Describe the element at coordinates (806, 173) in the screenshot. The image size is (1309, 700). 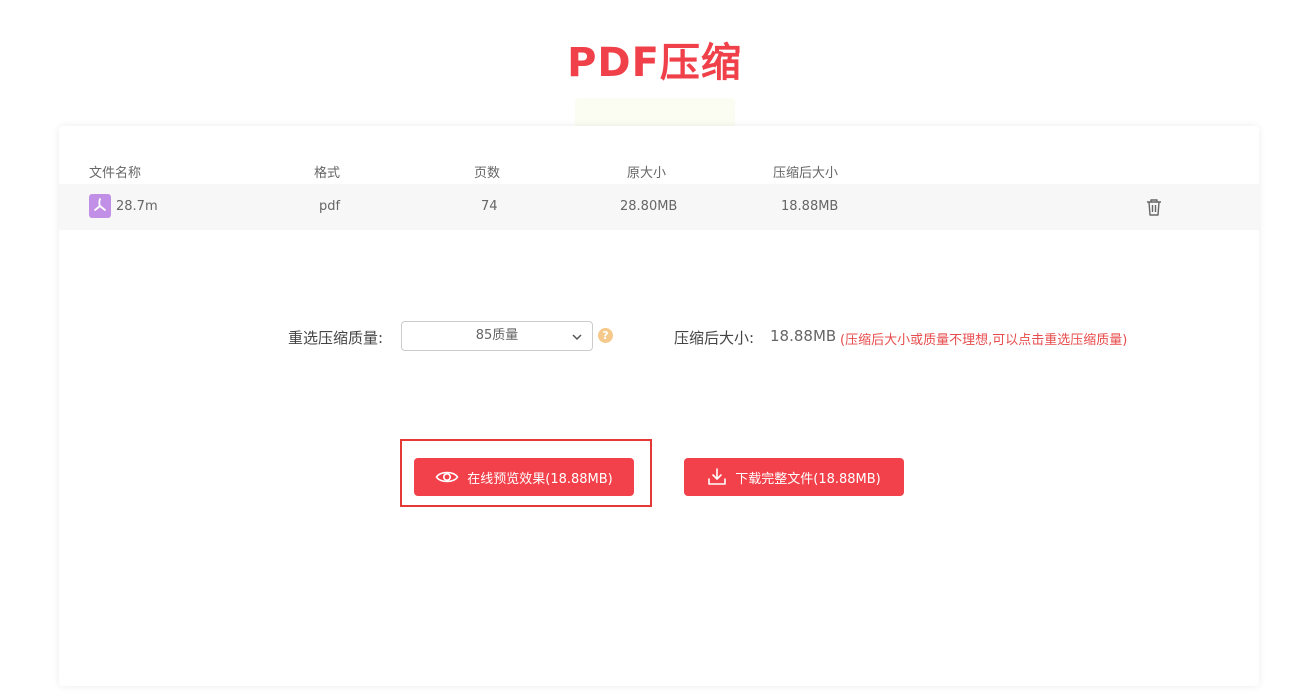
I see `column-header-compressed-size: 压缩后大小` at that location.